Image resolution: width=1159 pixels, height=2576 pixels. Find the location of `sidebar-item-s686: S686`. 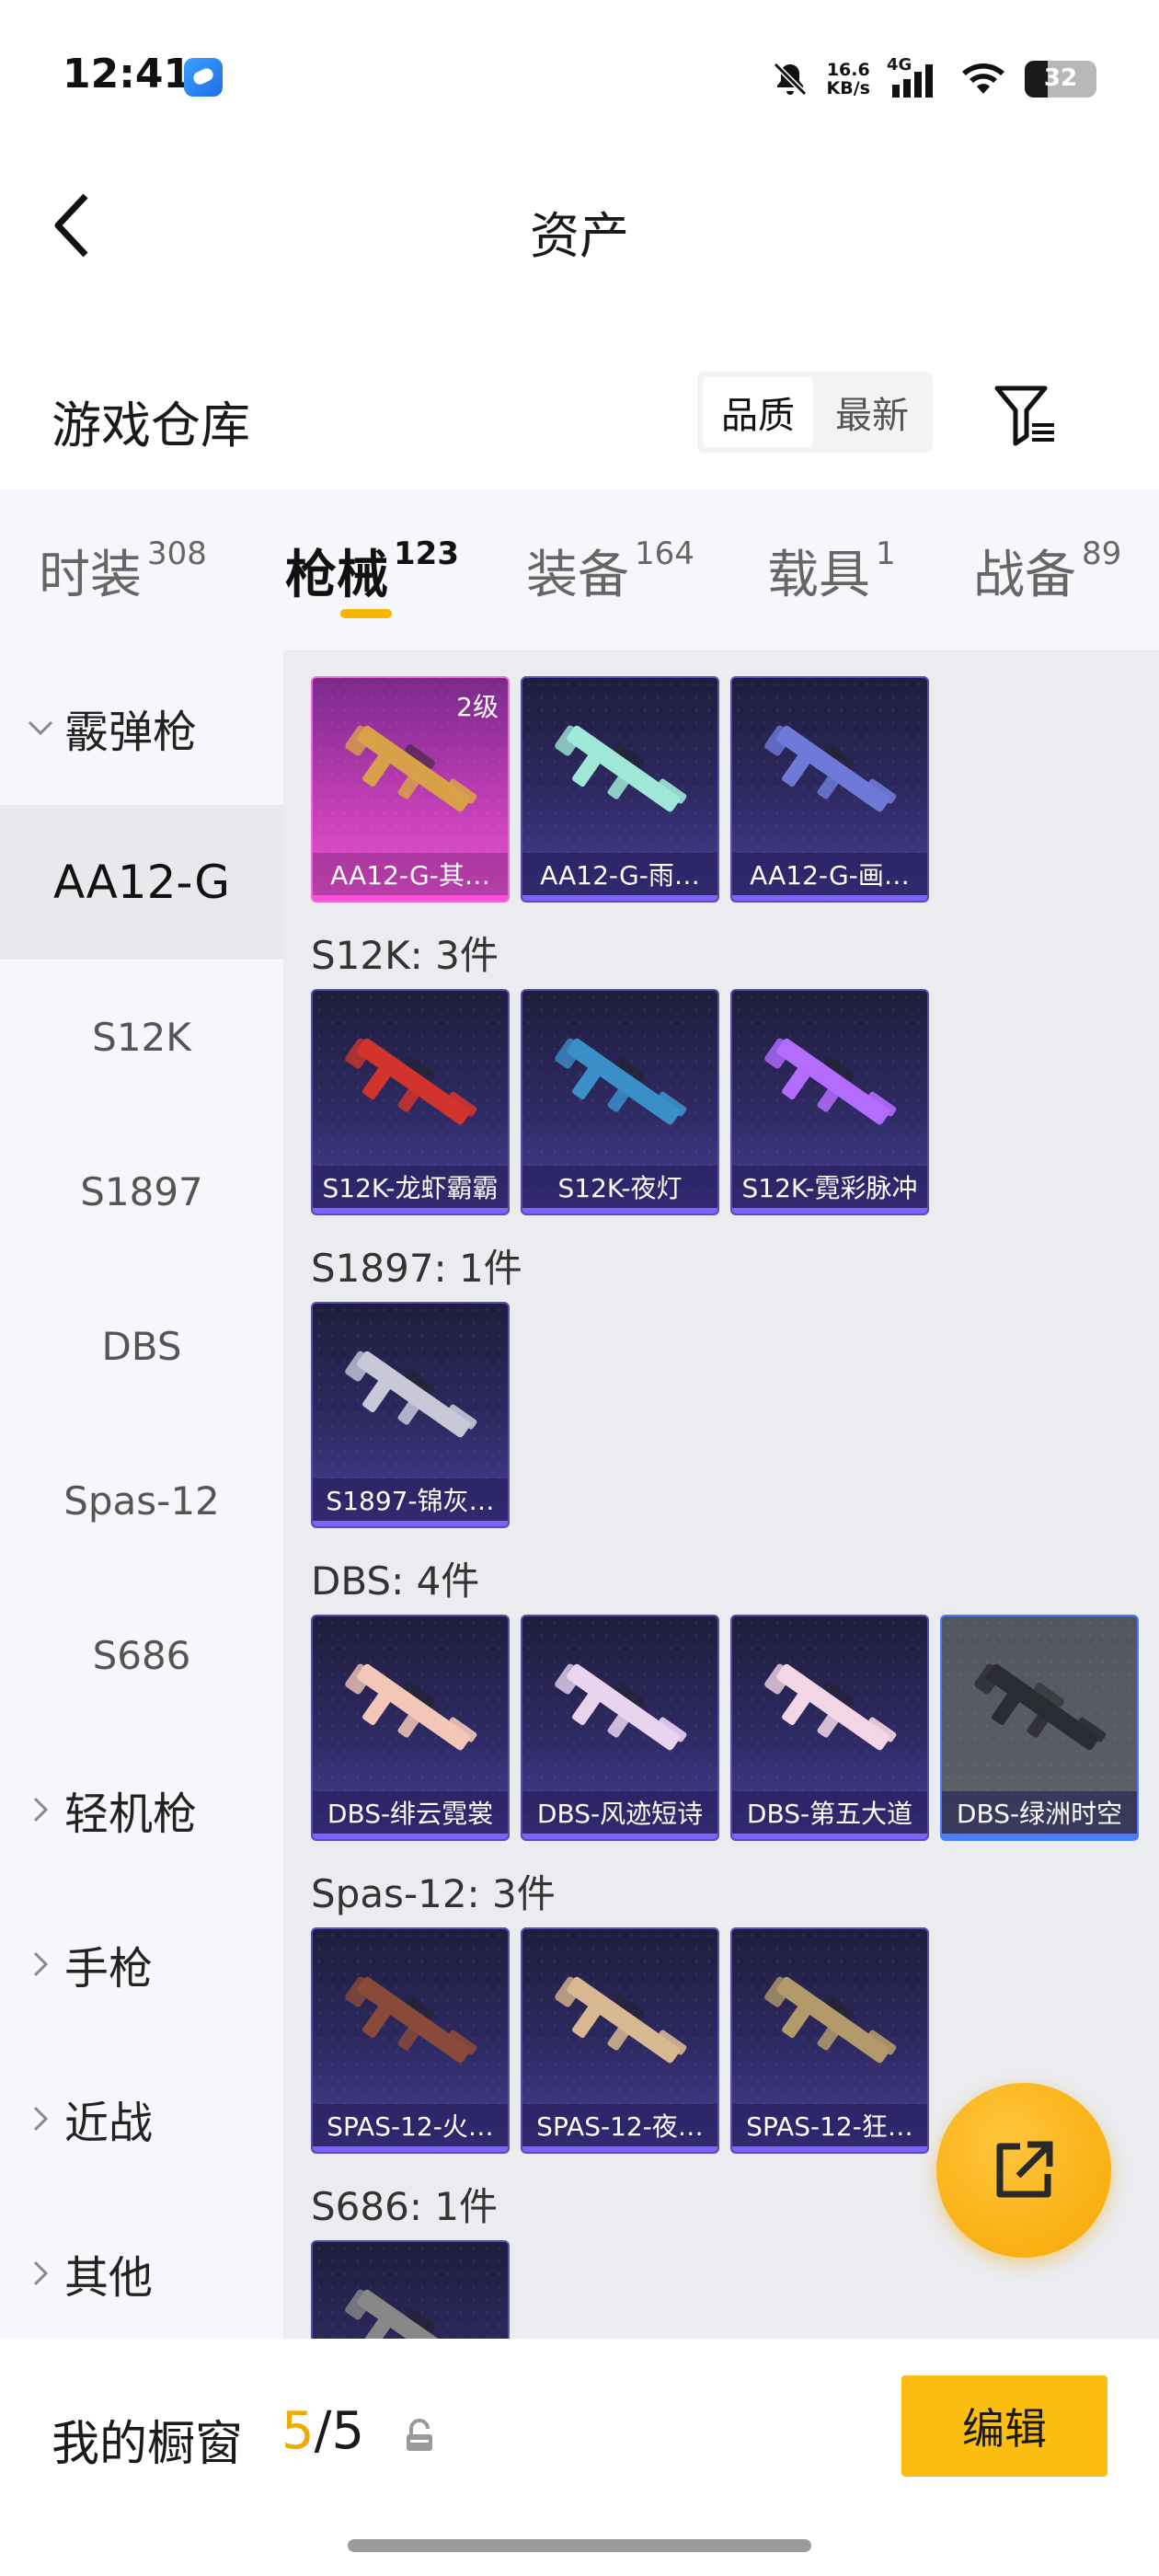

sidebar-item-s686: S686 is located at coordinates (141, 1655).